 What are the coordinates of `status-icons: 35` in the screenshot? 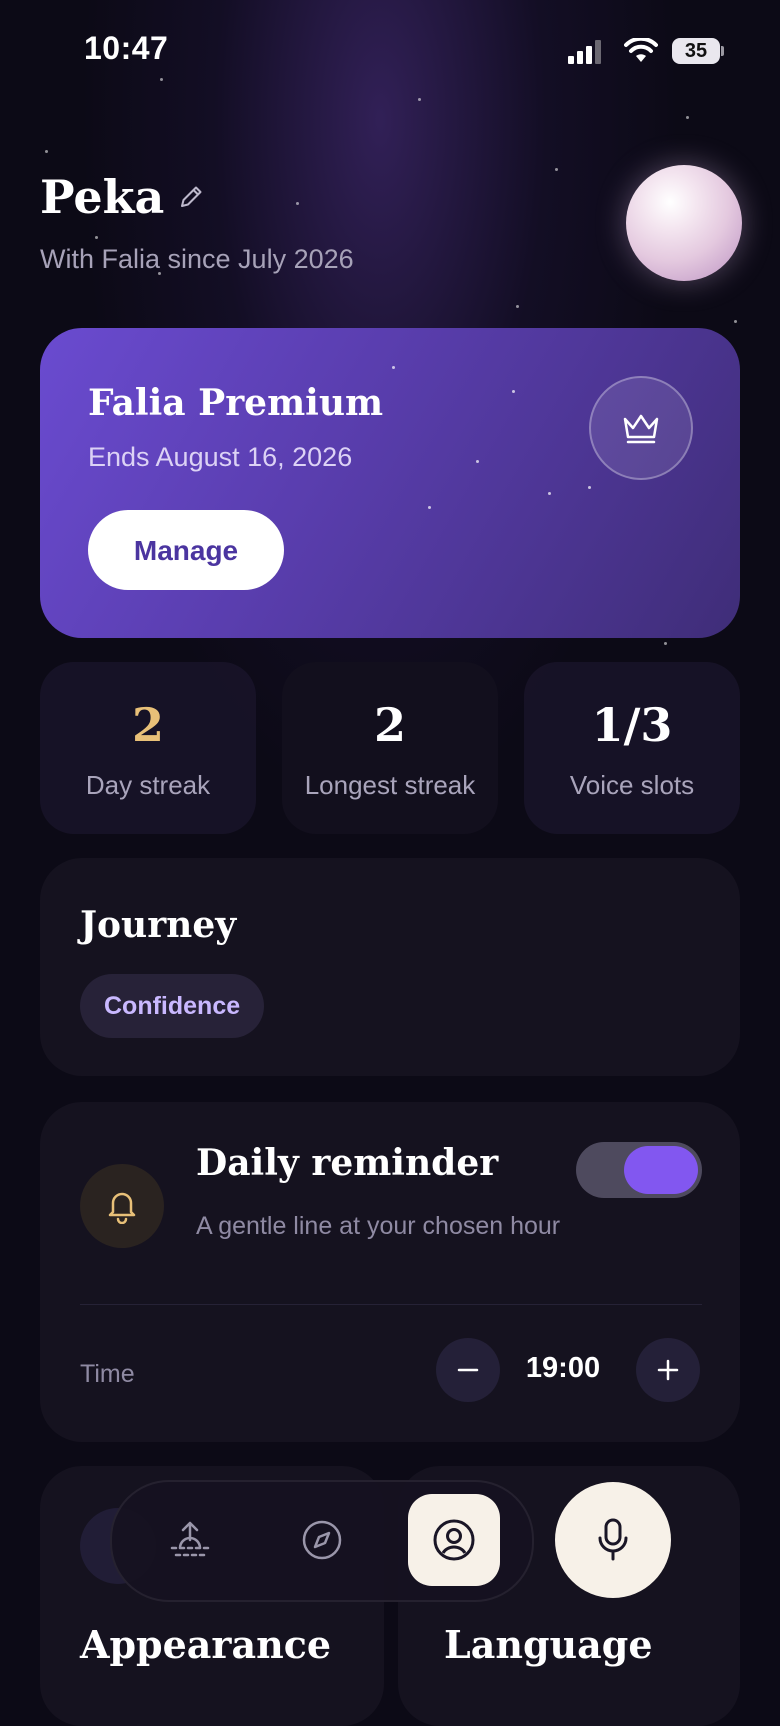 It's located at (648, 53).